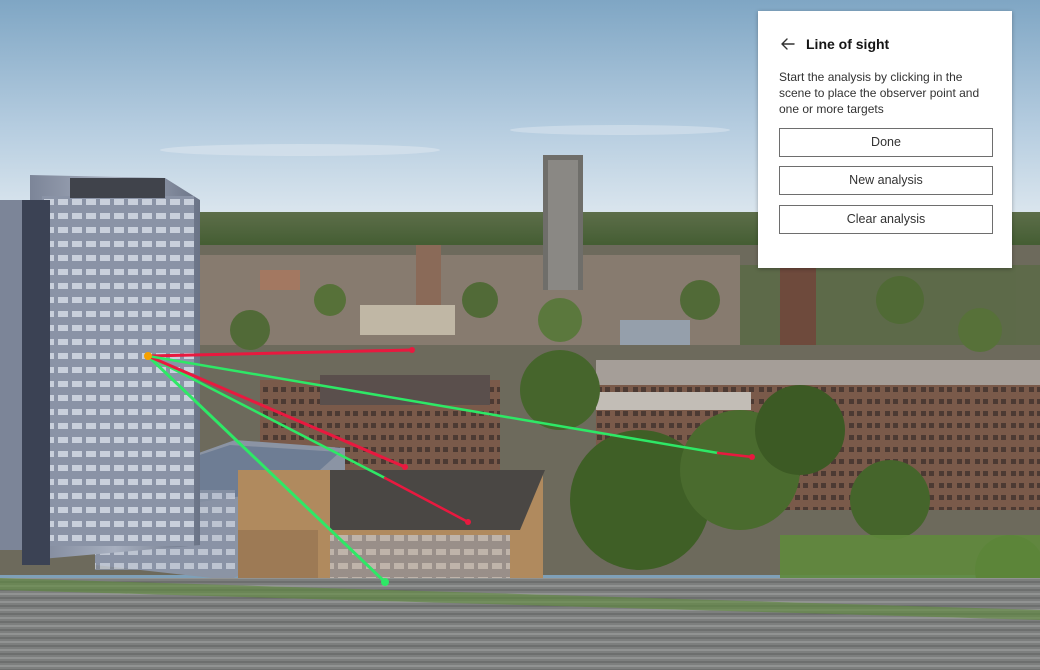 This screenshot has width=1040, height=670. What do you see at coordinates (886, 180) in the screenshot?
I see `new-analysis-button: New analysis` at bounding box center [886, 180].